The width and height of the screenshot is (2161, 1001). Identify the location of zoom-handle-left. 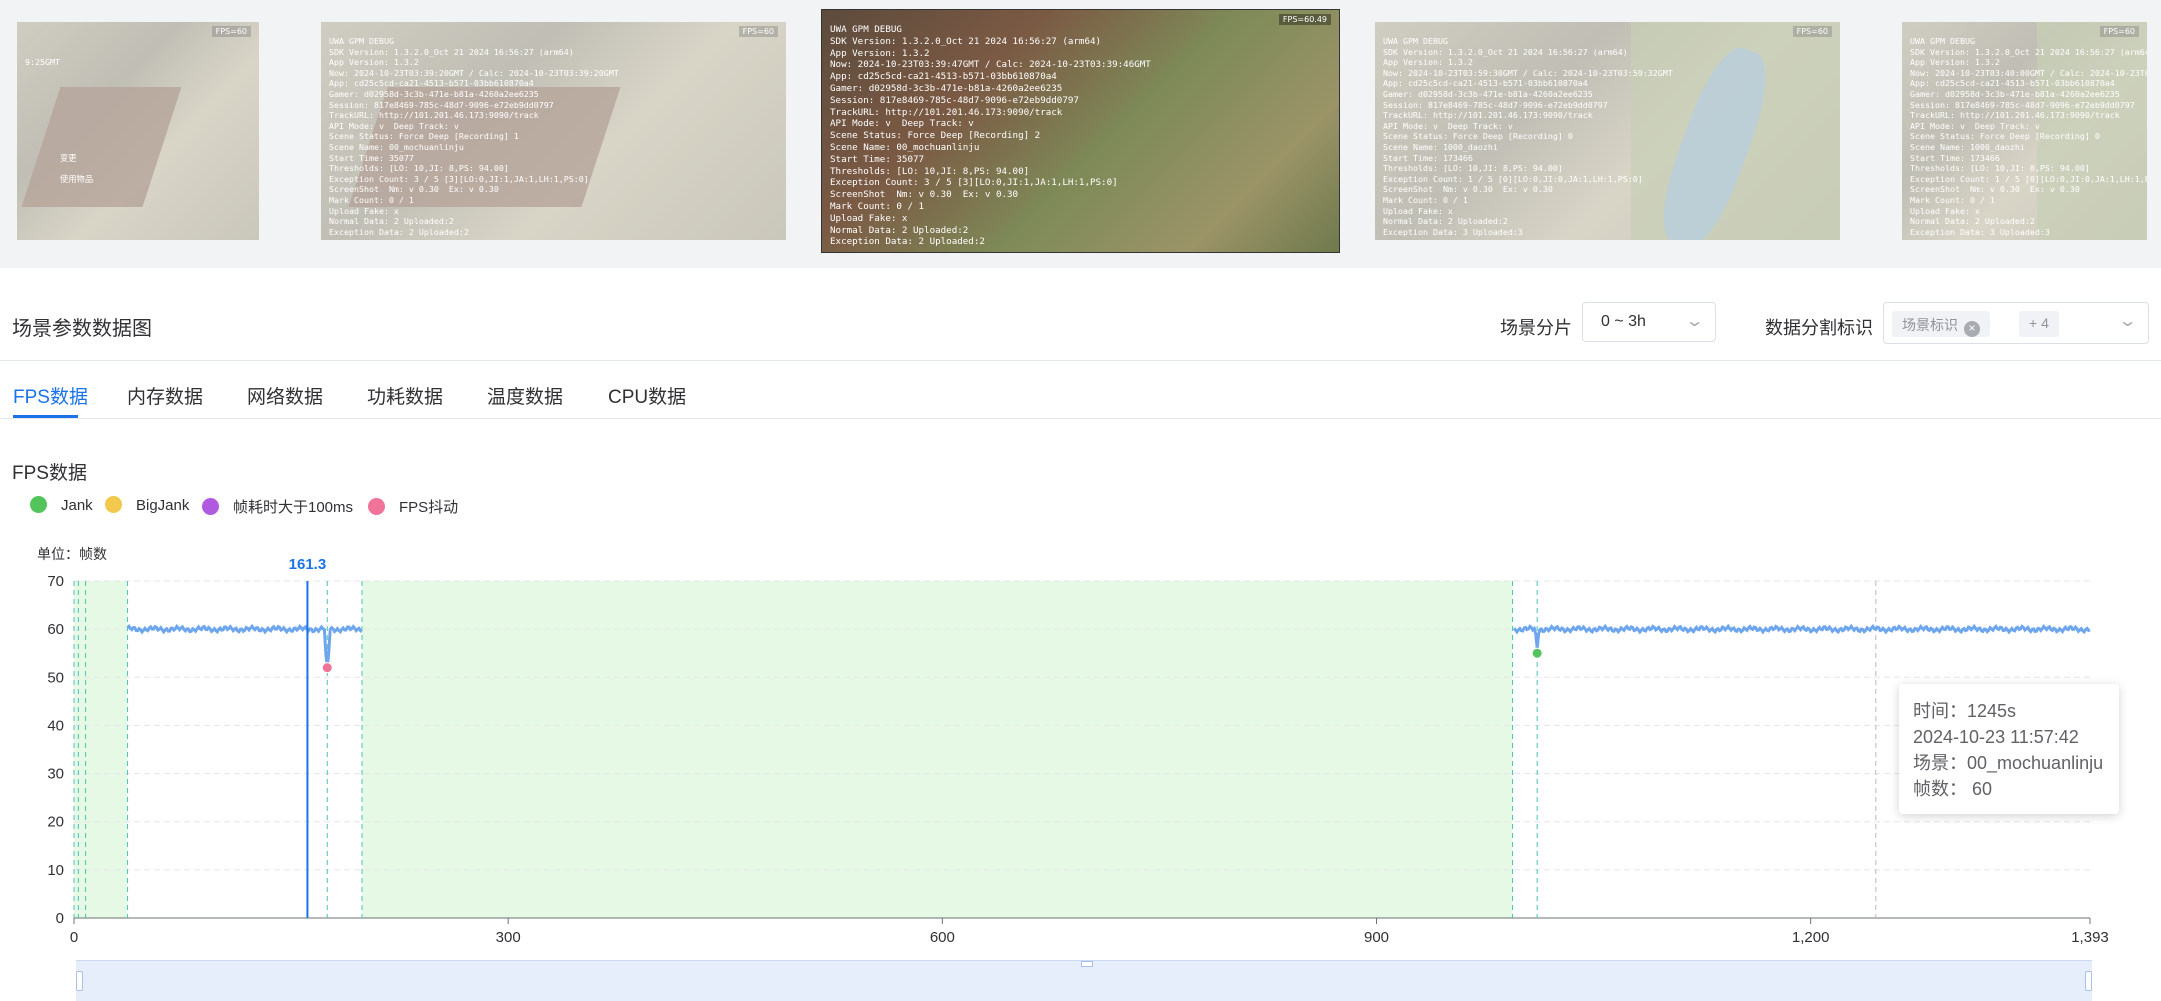
(79, 981).